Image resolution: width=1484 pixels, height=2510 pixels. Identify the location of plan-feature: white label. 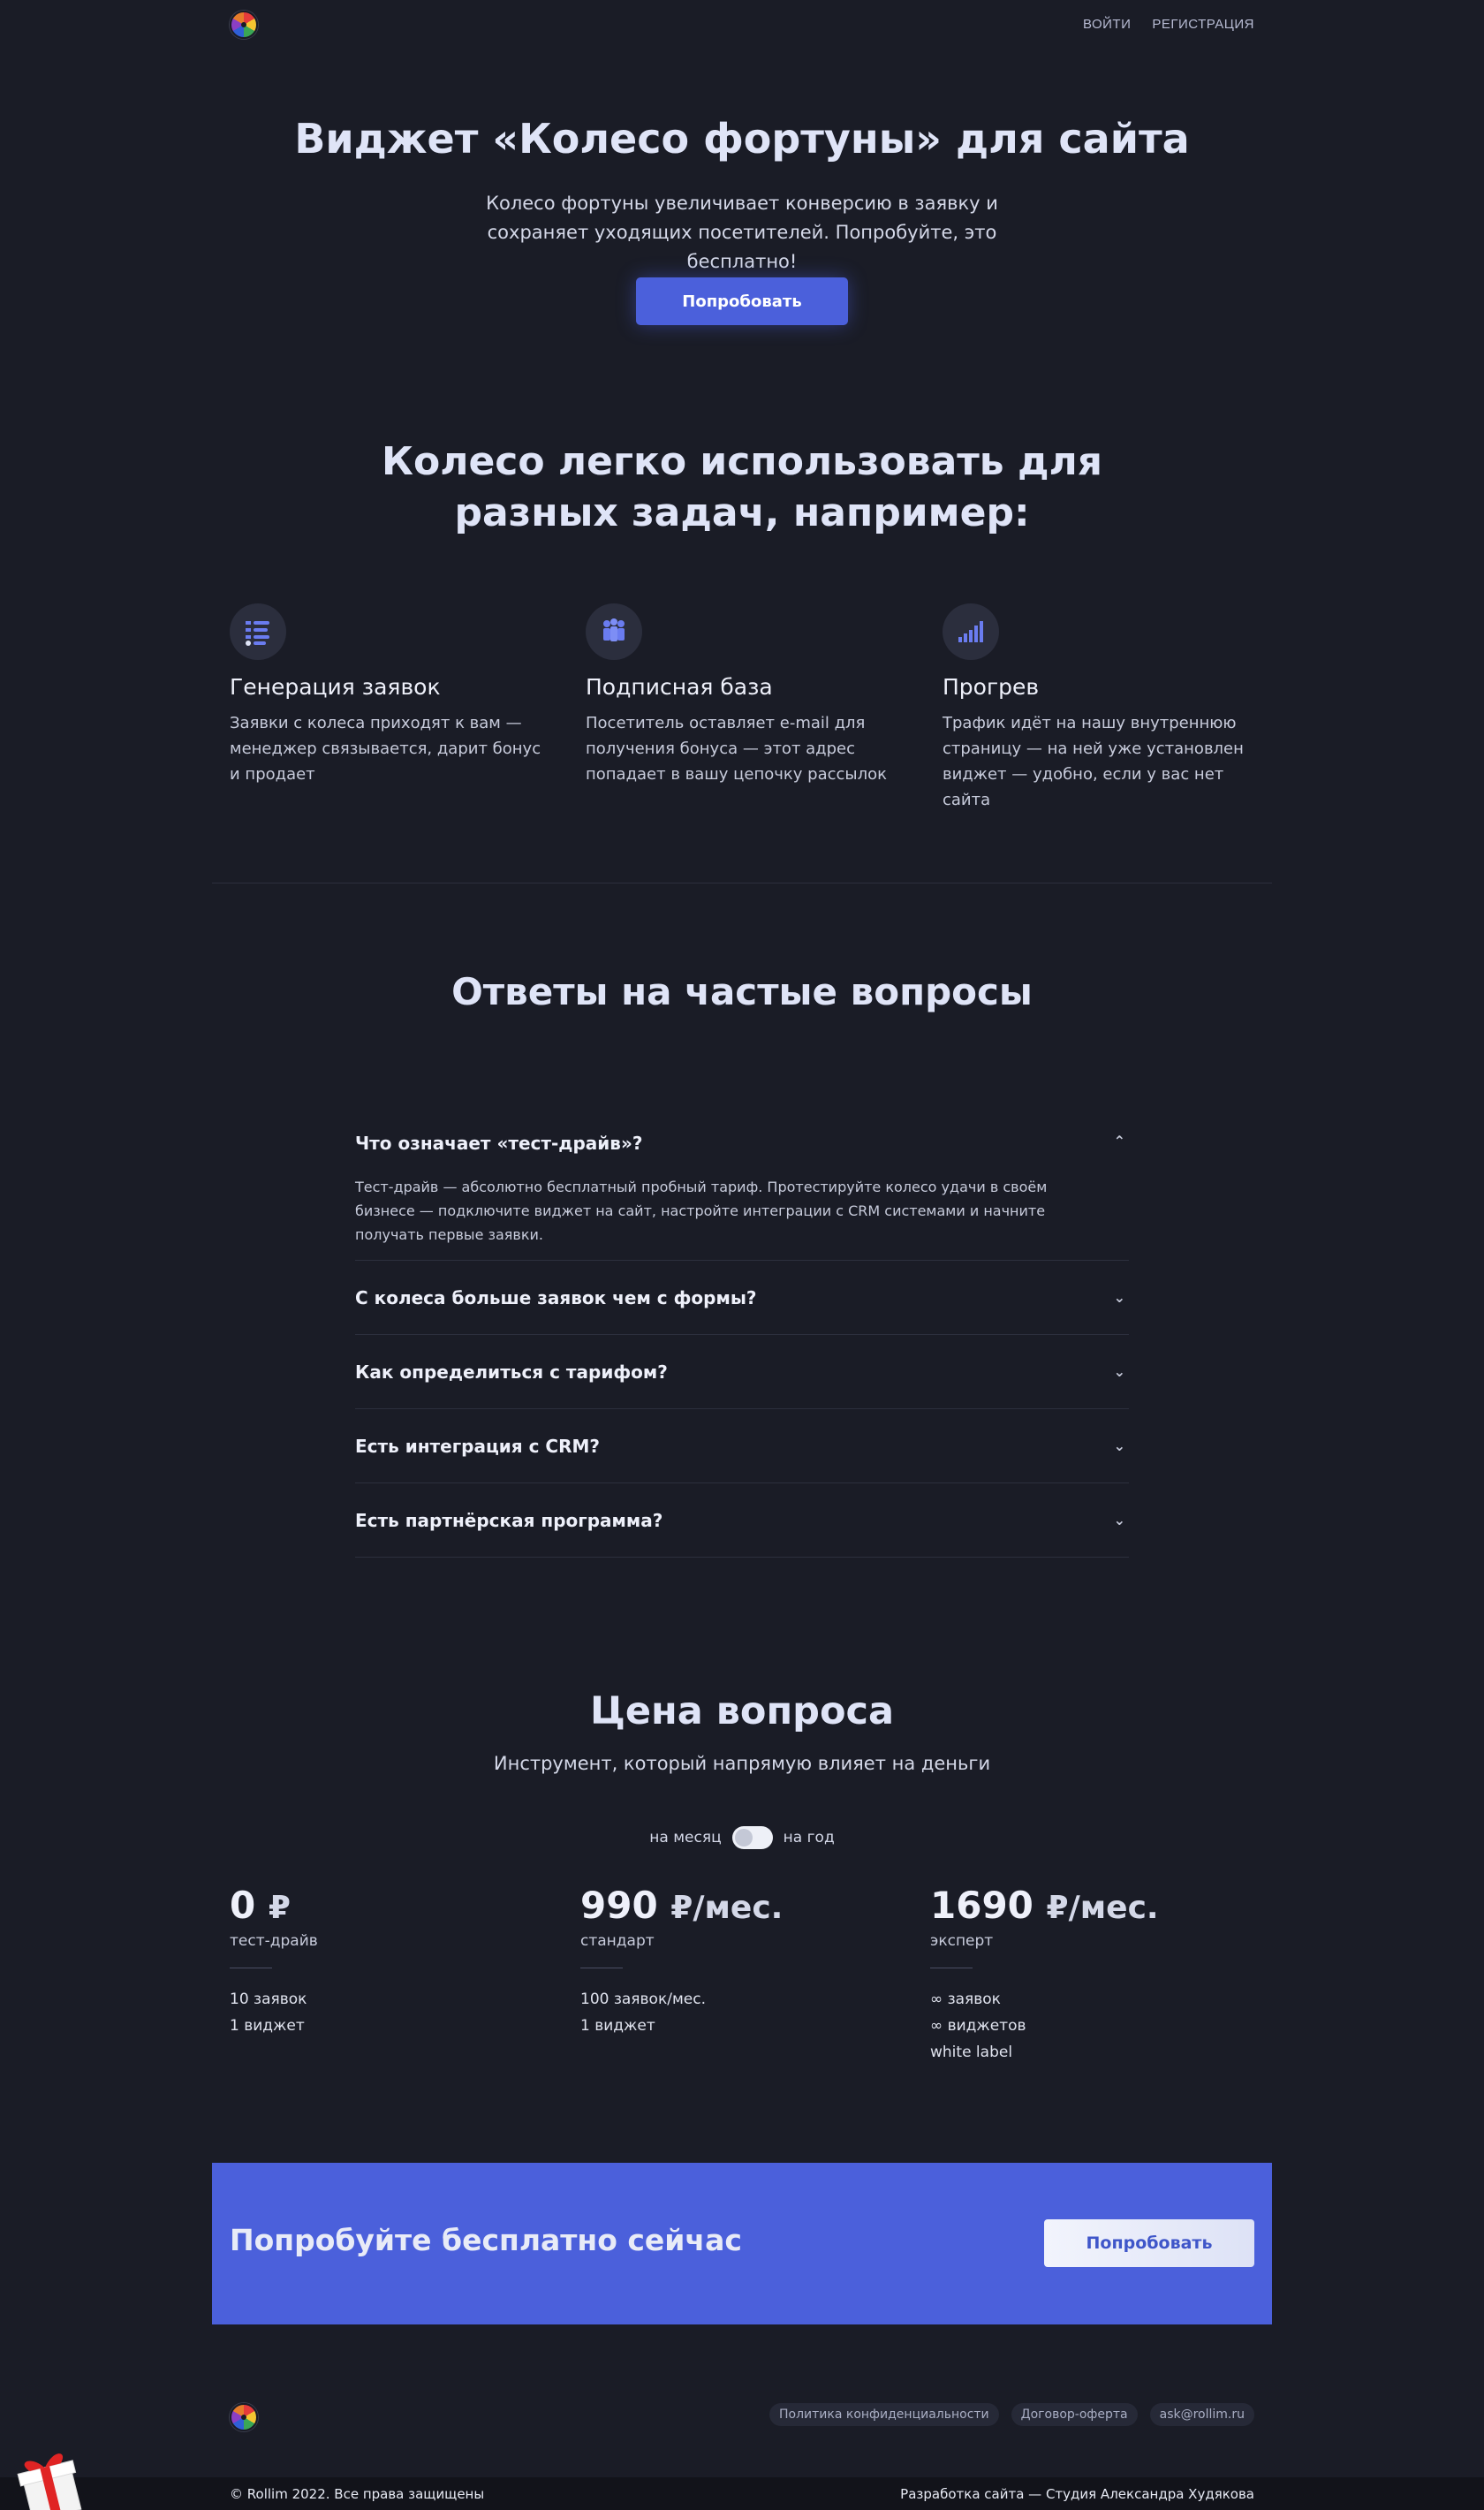
(971, 2053).